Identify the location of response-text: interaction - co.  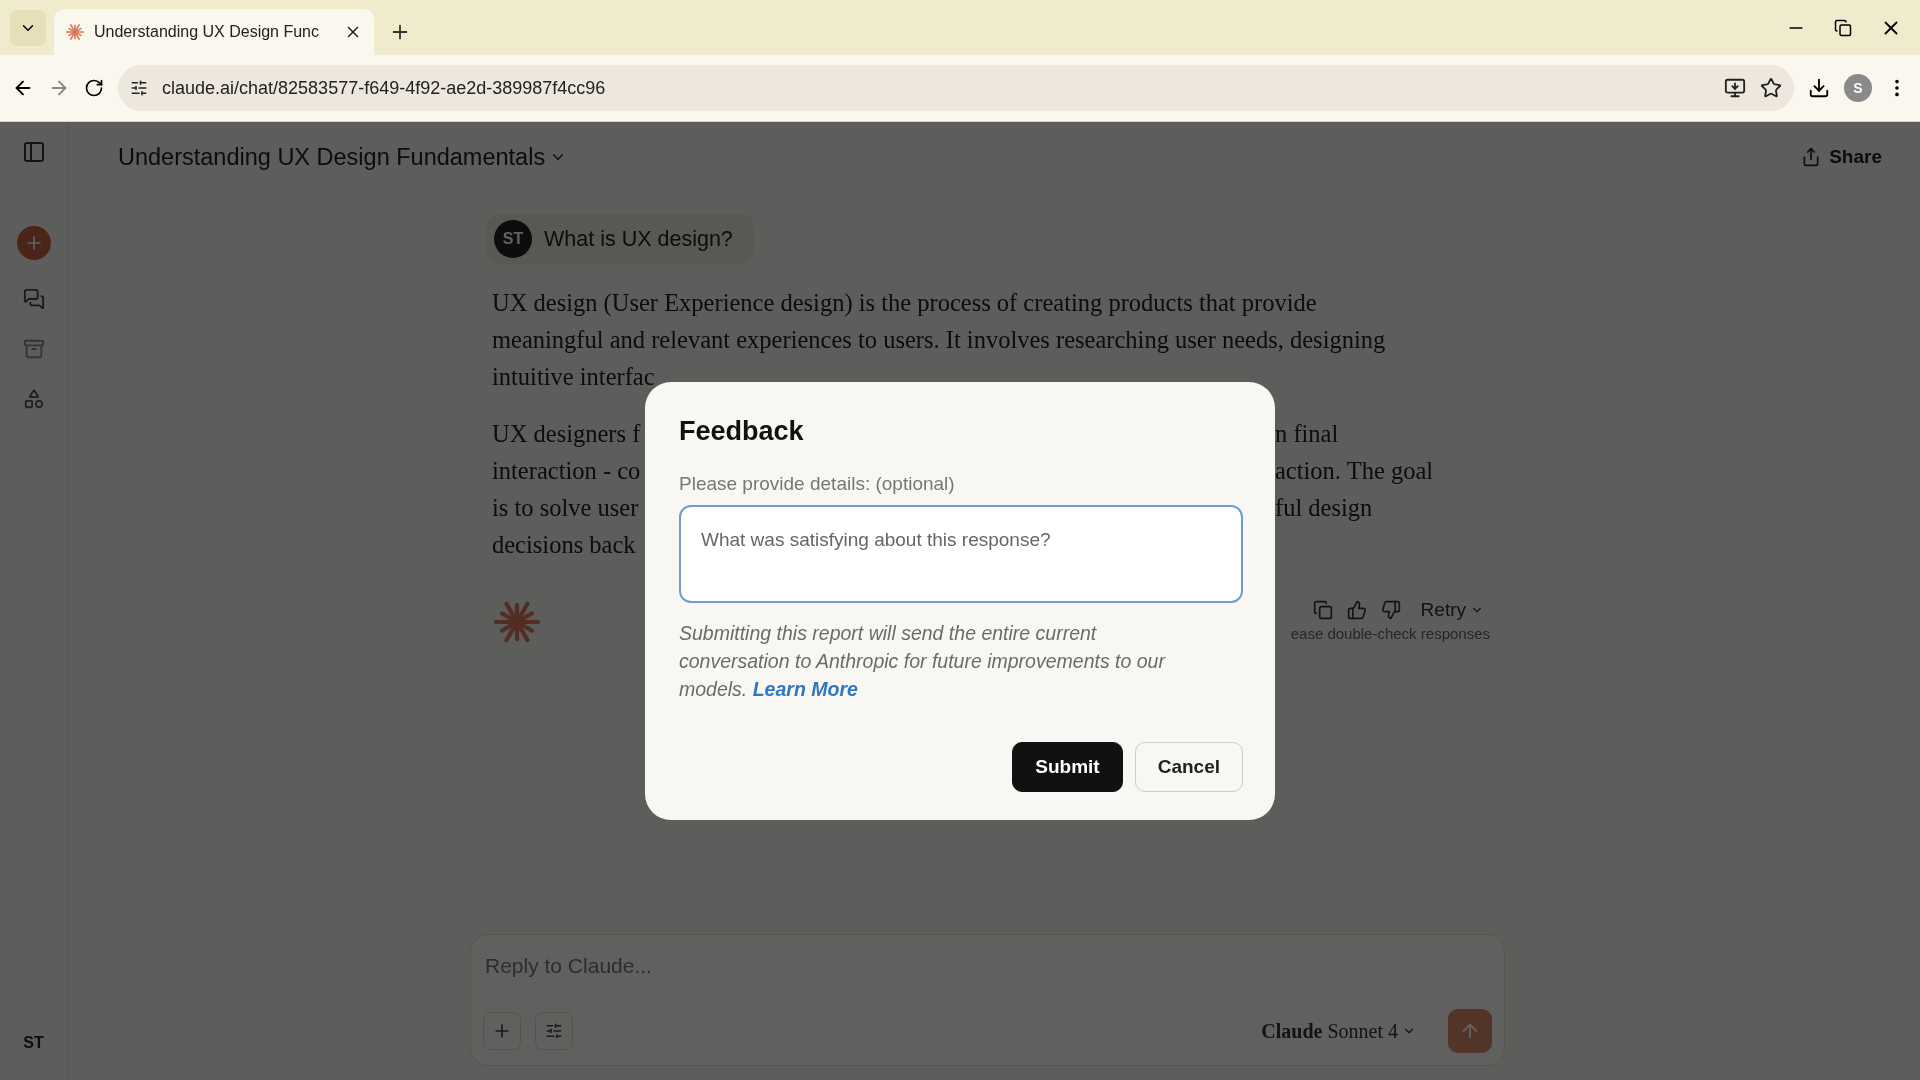
(566, 470).